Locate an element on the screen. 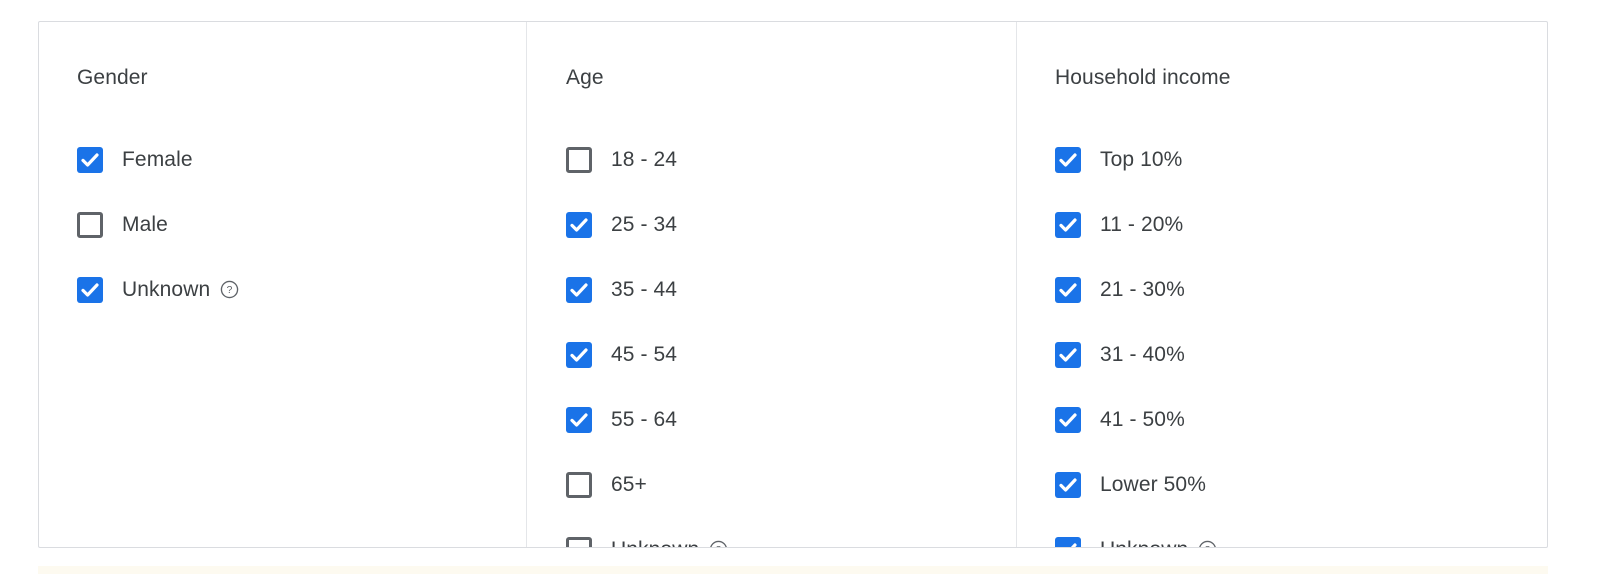 Image resolution: width=1600 pixels, height=574 pixels. option-row-age-1: 25 - 34 is located at coordinates (622, 224).